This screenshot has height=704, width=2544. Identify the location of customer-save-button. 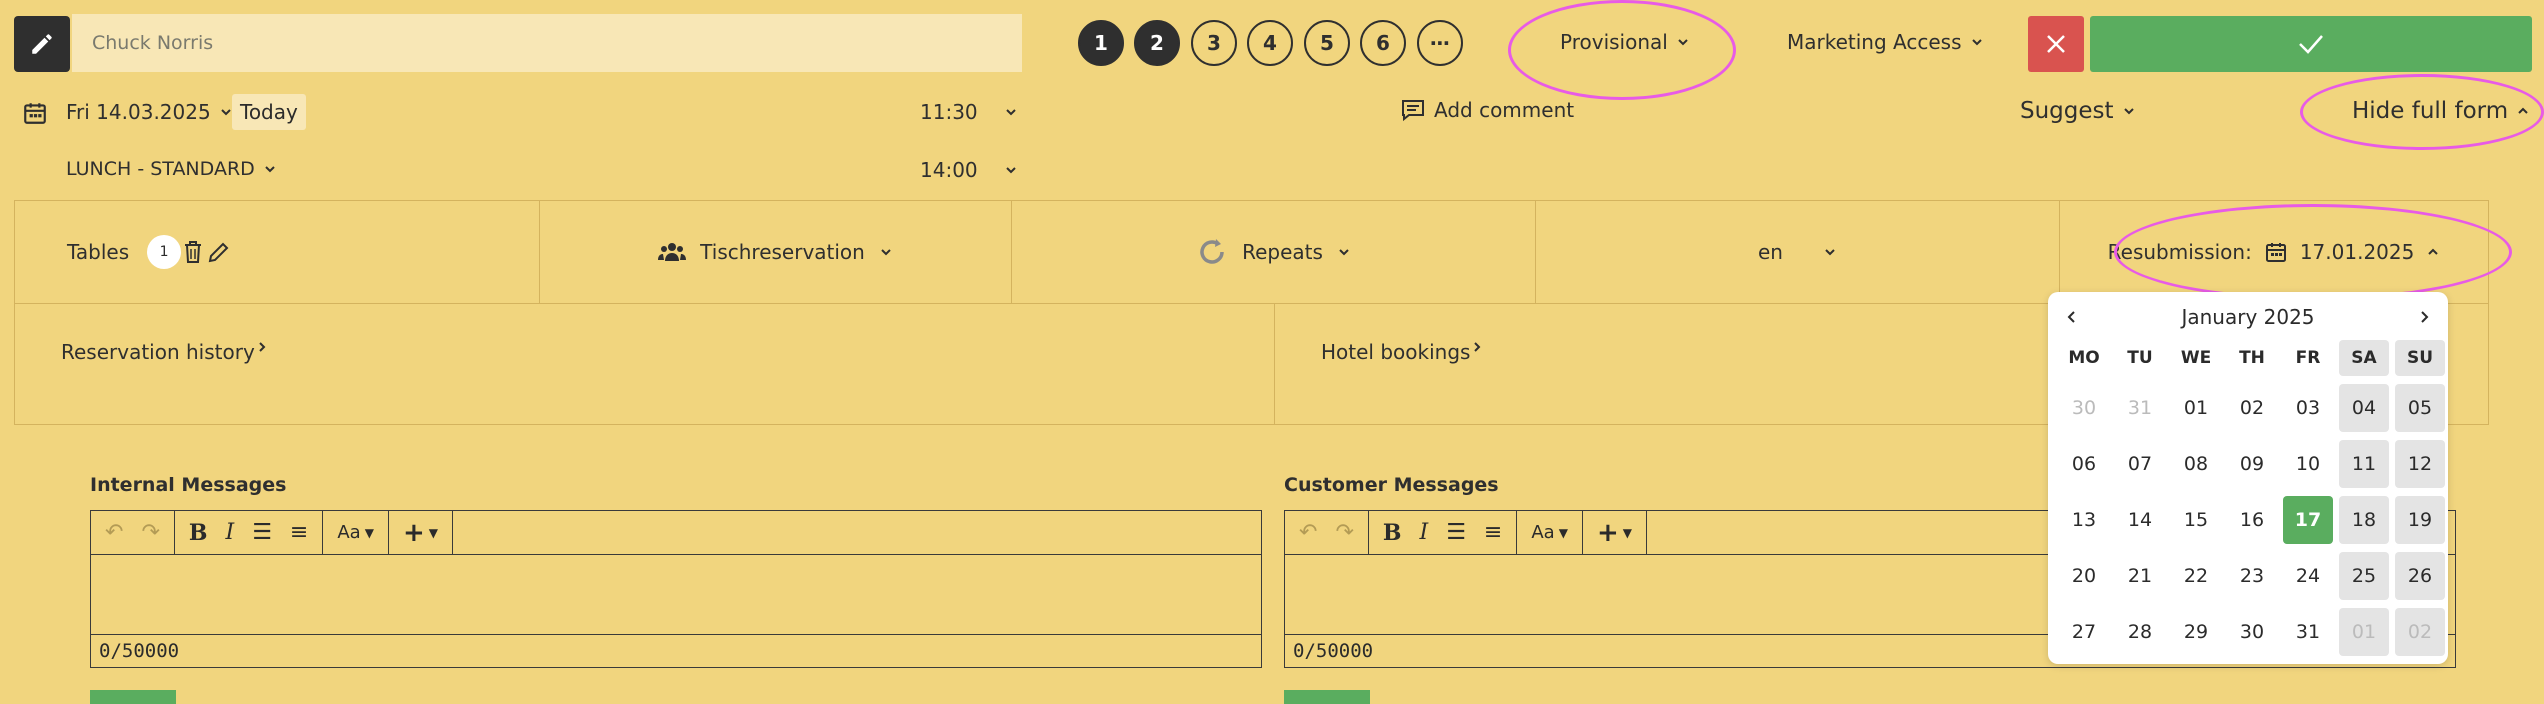
(1327, 697).